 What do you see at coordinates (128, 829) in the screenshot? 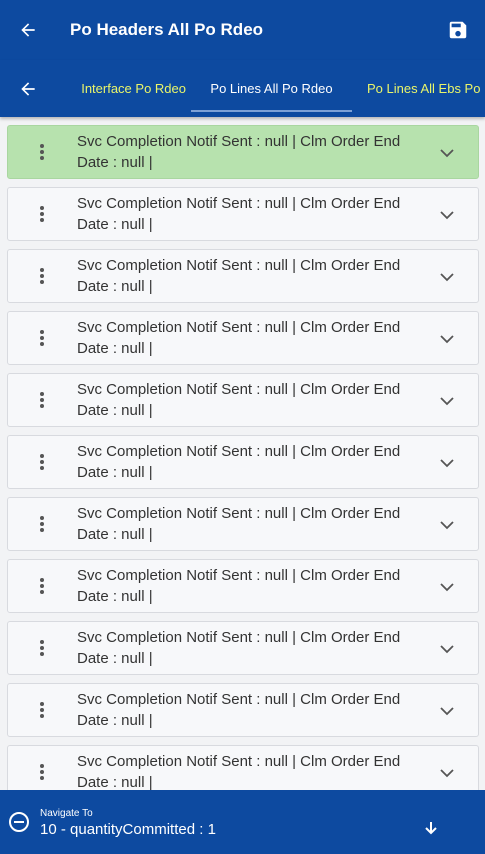
I see `navigate-to-value: 10 - quantityCommitted : 1` at bounding box center [128, 829].